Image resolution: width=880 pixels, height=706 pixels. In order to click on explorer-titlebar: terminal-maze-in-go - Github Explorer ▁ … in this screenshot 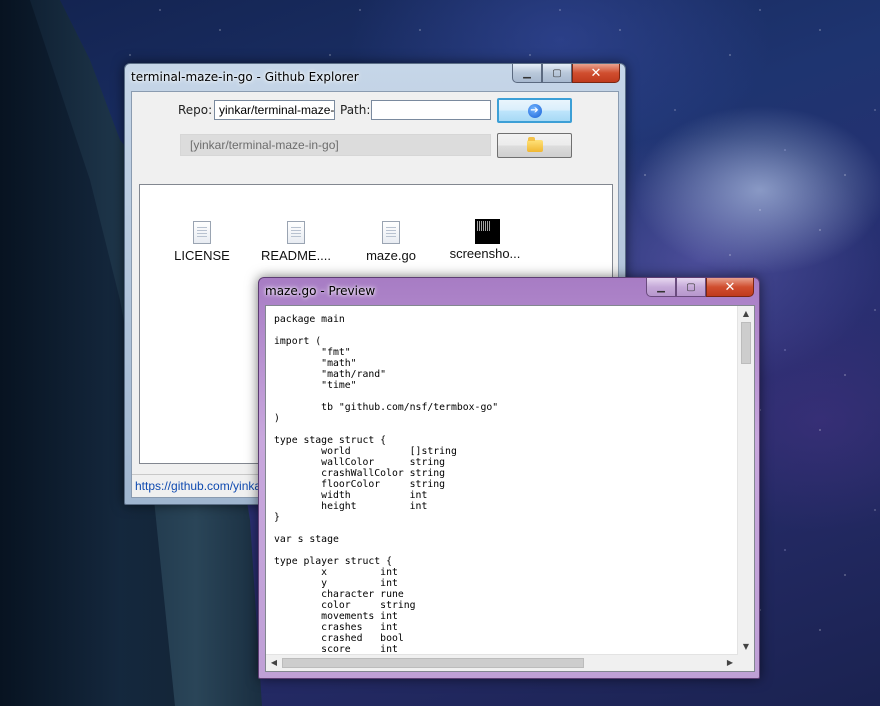, I will do `click(375, 77)`.